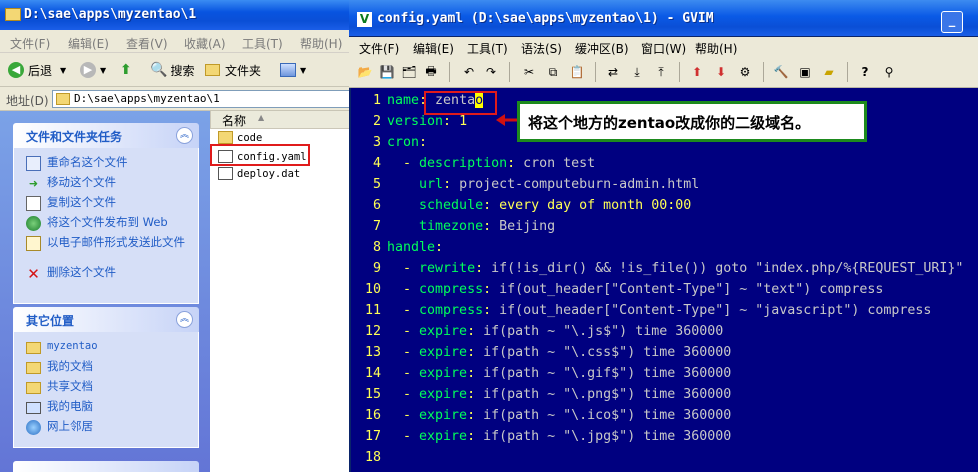 The height and width of the screenshot is (472, 978). What do you see at coordinates (293, 70) in the screenshot?
I see `views-button: ▼` at bounding box center [293, 70].